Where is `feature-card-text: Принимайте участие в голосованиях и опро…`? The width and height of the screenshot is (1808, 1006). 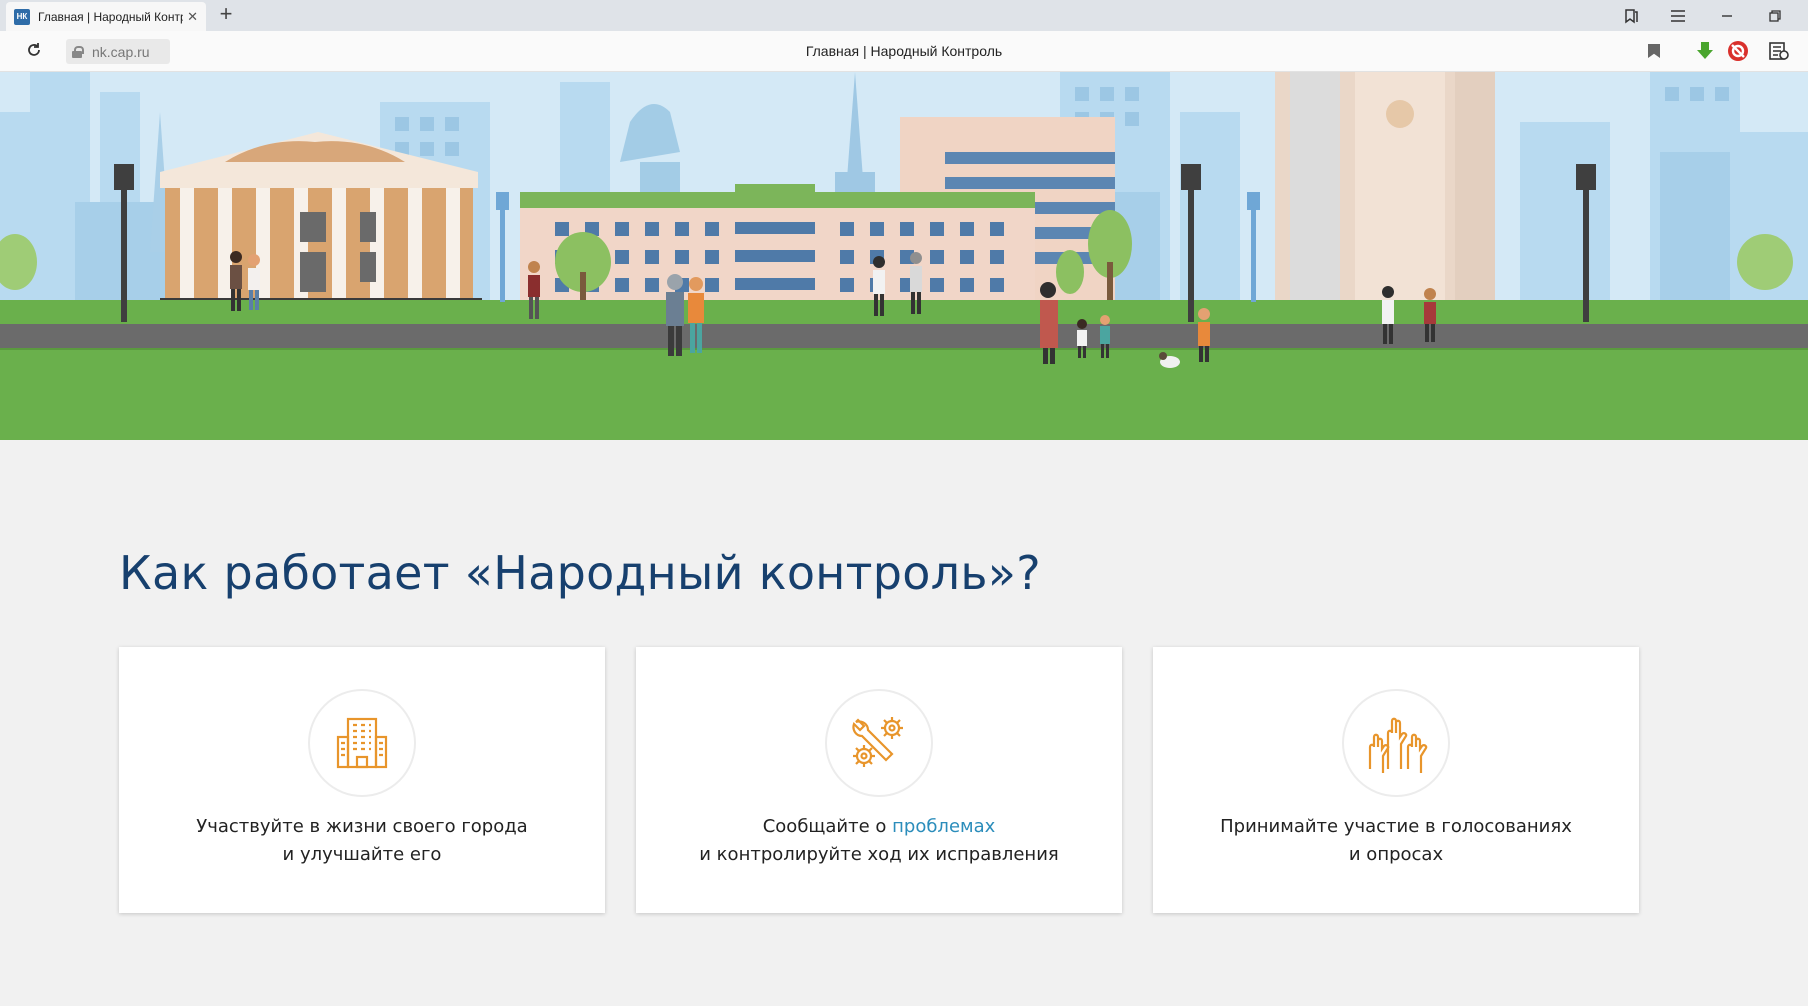
feature-card-text: Принимайте участие в голосованиях и опро… is located at coordinates (1396, 841).